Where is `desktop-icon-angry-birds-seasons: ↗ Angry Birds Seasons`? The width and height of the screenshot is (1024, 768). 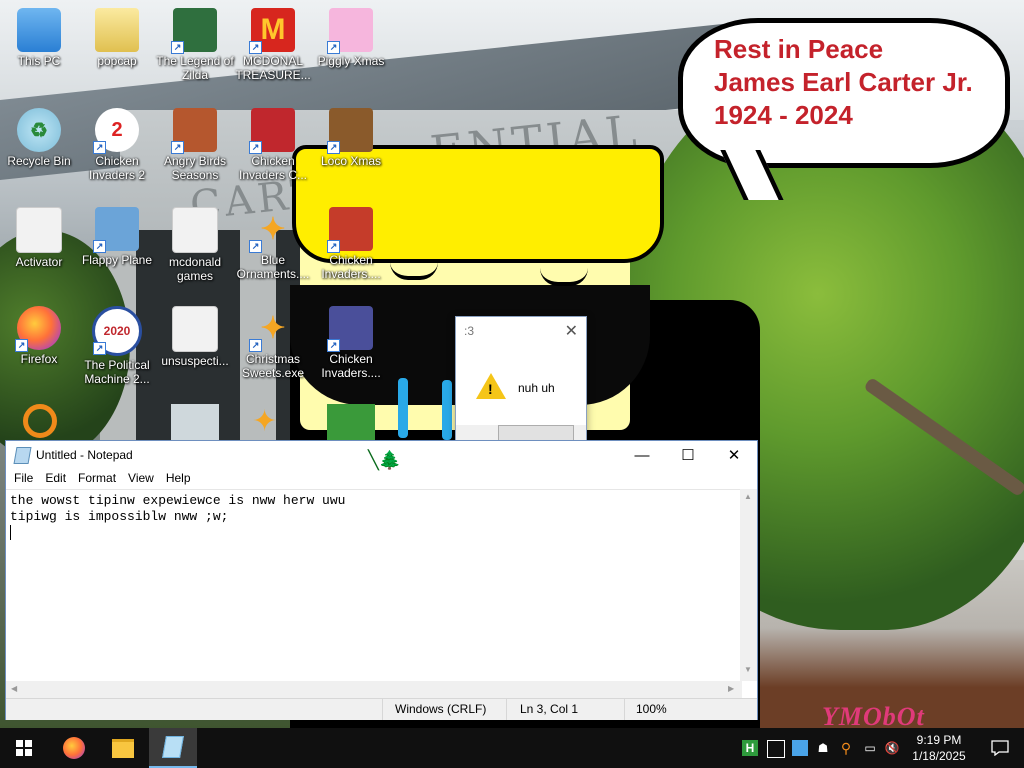
desktop-icon-angry-birds-seasons: ↗ Angry Birds Seasons is located at coordinates (195, 143).